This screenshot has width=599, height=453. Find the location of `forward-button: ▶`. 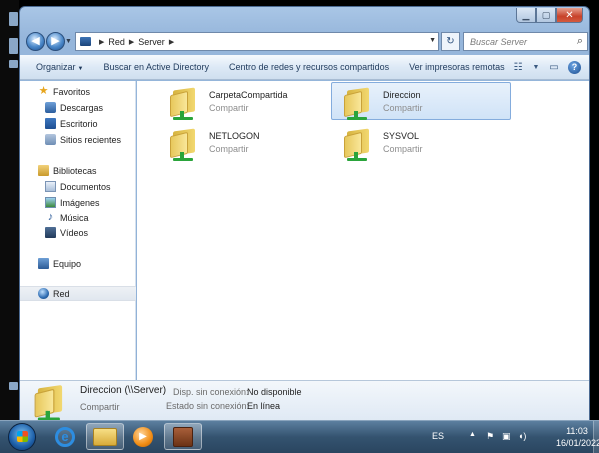

forward-button: ▶ is located at coordinates (55, 41).